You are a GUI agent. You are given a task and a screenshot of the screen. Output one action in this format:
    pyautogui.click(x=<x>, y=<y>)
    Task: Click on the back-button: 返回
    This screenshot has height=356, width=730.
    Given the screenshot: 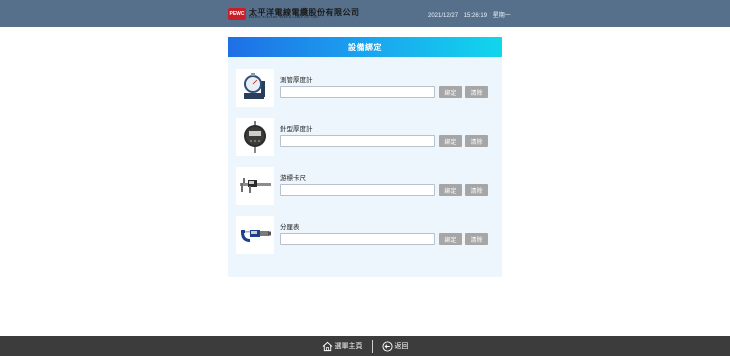 What is the action you would take?
    pyautogui.click(x=395, y=346)
    